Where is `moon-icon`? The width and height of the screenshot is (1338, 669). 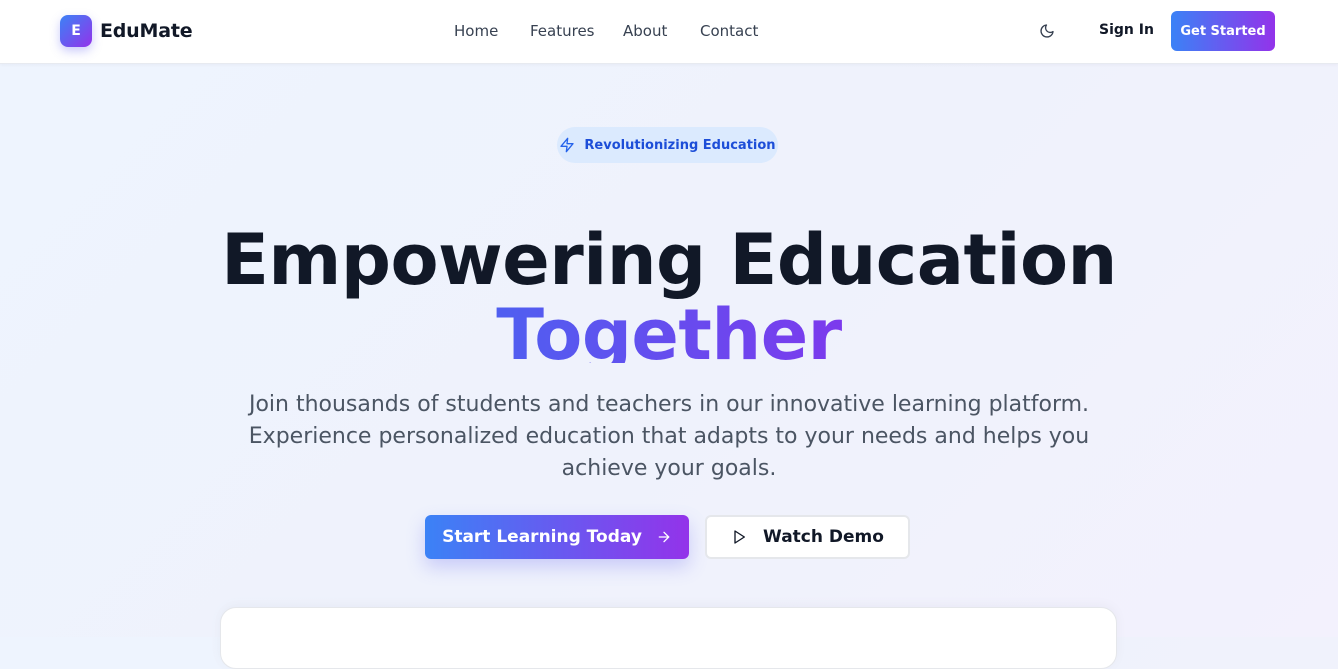
moon-icon is located at coordinates (1047, 31).